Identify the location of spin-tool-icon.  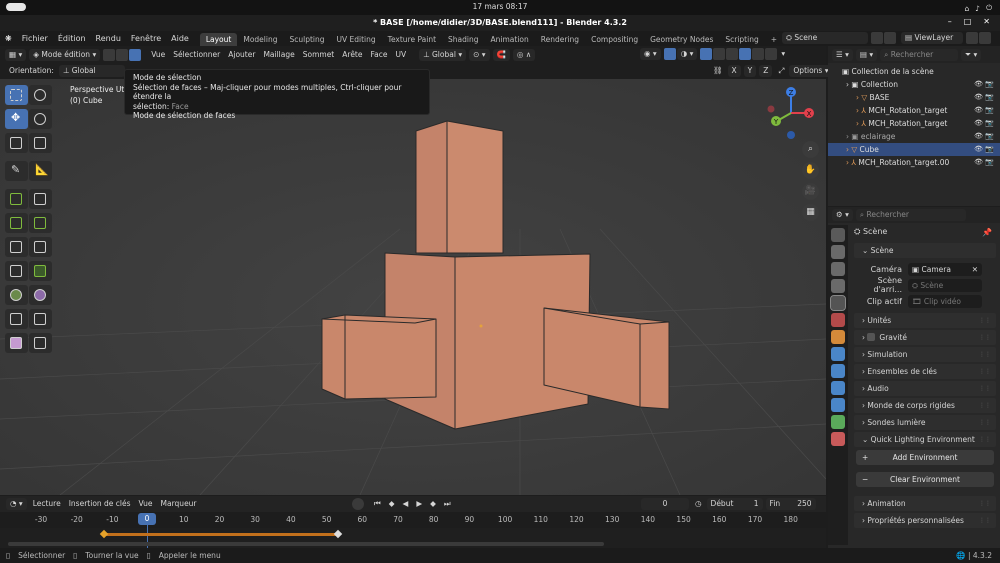
(40, 271).